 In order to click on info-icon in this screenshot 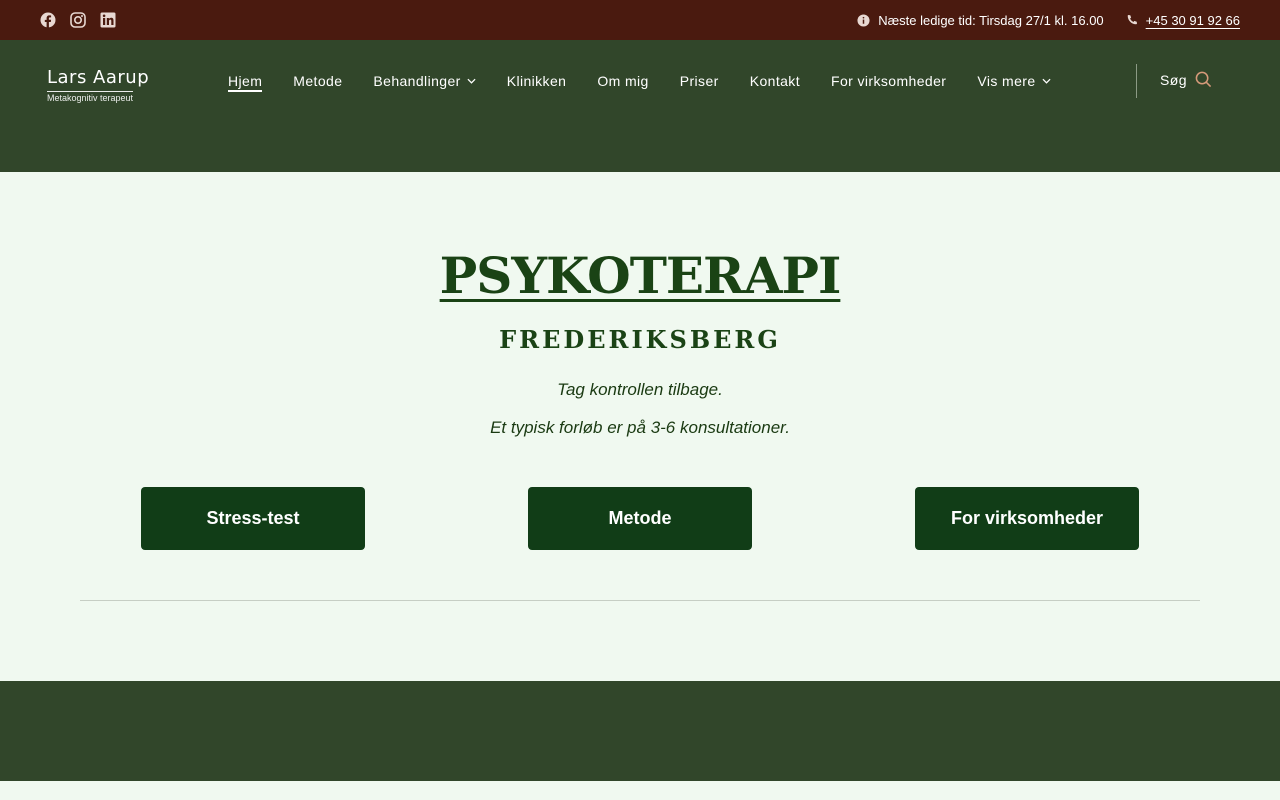, I will do `click(863, 20)`.